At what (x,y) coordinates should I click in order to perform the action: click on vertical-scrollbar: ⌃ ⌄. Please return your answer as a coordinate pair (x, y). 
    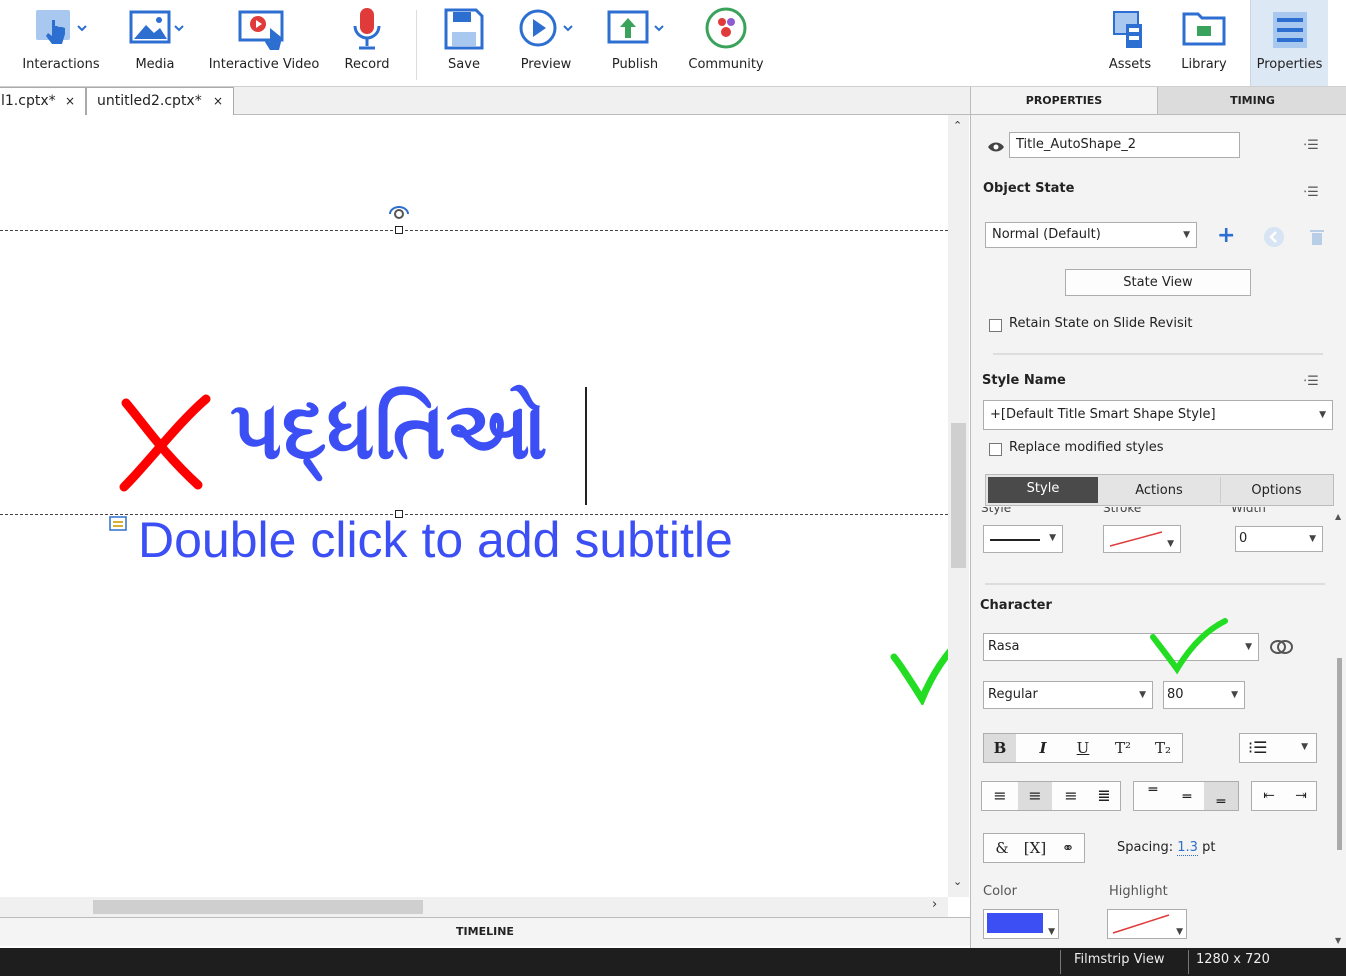
    Looking at the image, I should click on (958, 506).